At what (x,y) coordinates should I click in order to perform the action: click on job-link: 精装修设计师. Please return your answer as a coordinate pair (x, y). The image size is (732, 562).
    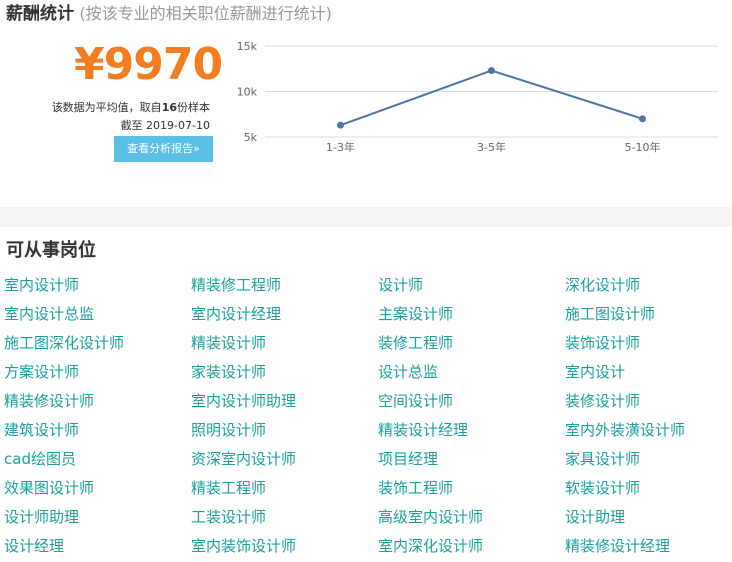
    Looking at the image, I should click on (49, 401).